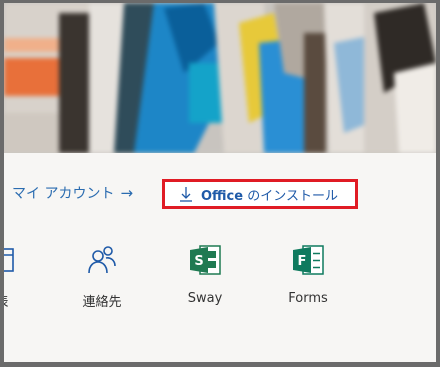 This screenshot has height=367, width=440. I want to click on app-label-sway: Sway, so click(205, 298).